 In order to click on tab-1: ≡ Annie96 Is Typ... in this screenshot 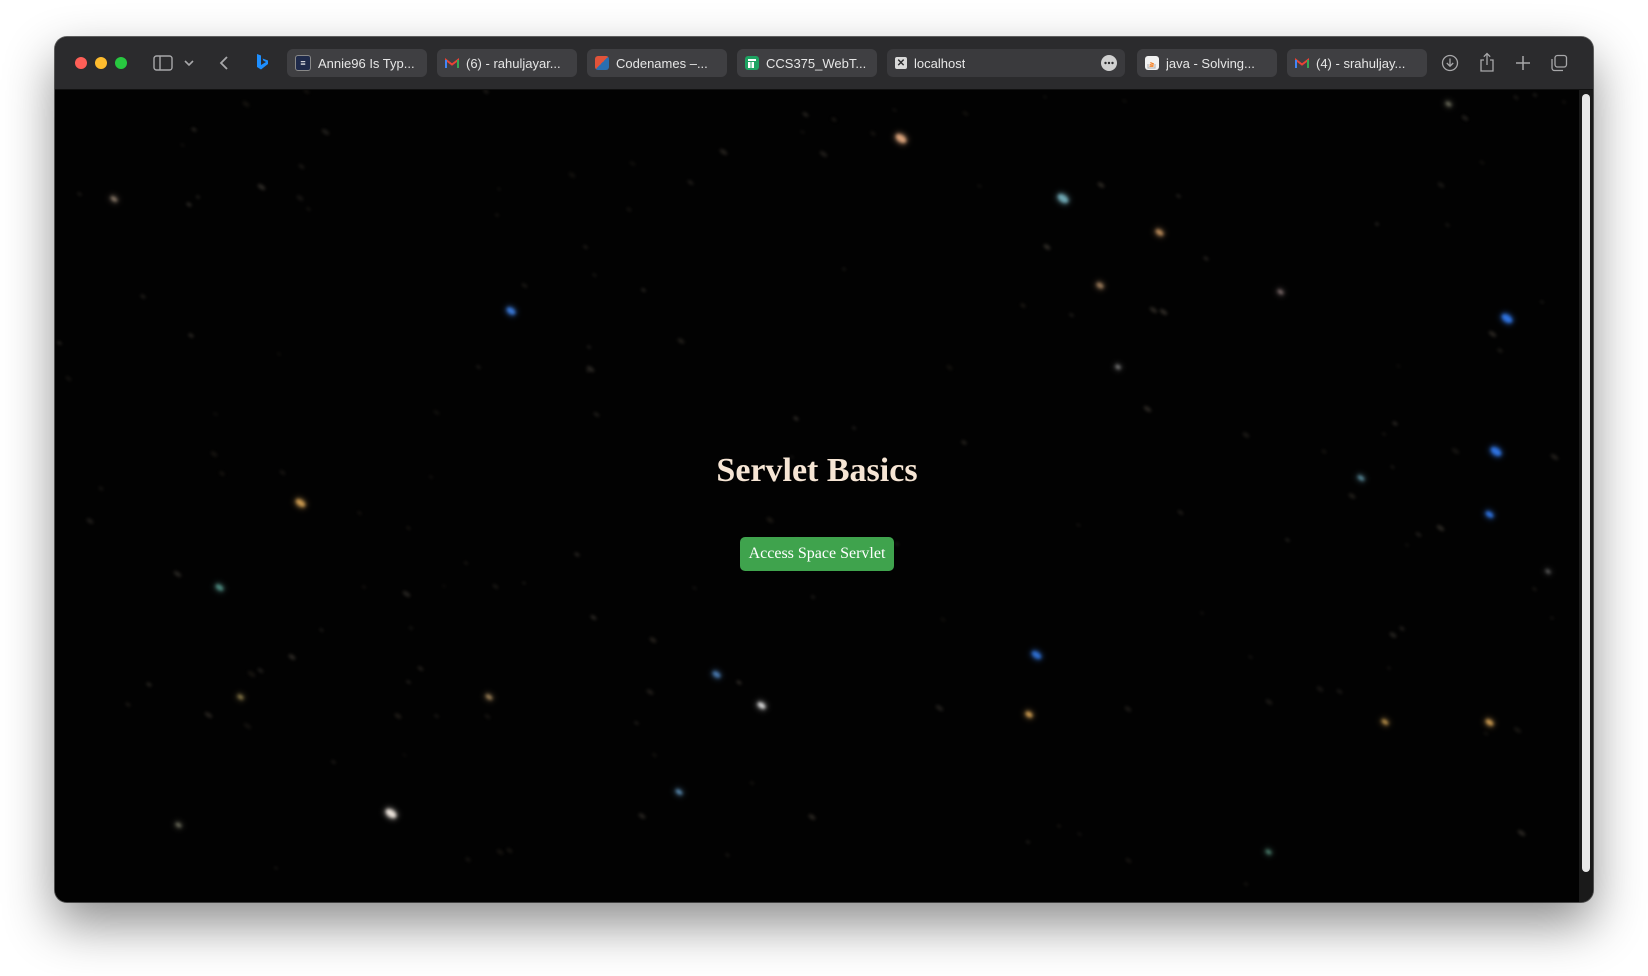, I will do `click(357, 63)`.